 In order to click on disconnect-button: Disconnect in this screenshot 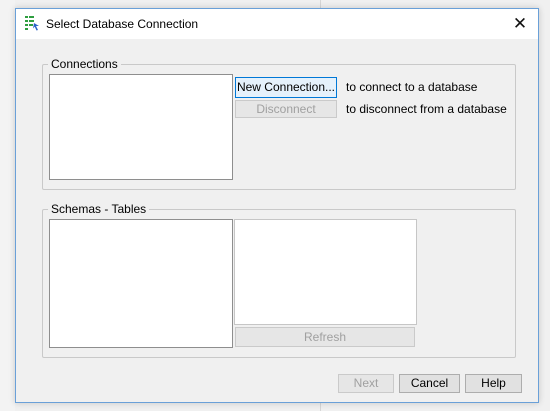, I will do `click(286, 109)`.